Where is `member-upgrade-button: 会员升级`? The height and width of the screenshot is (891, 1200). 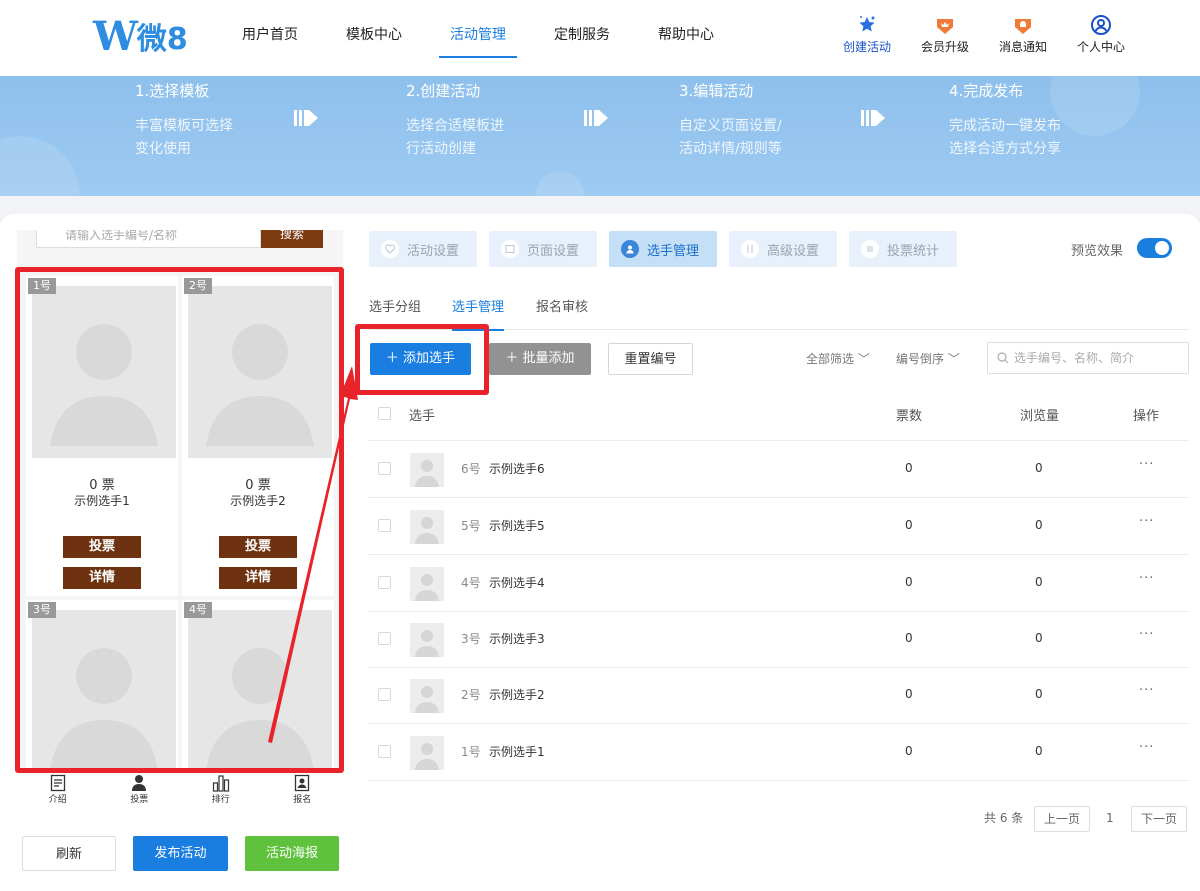
member-upgrade-button: 会员升级 is located at coordinates (945, 34).